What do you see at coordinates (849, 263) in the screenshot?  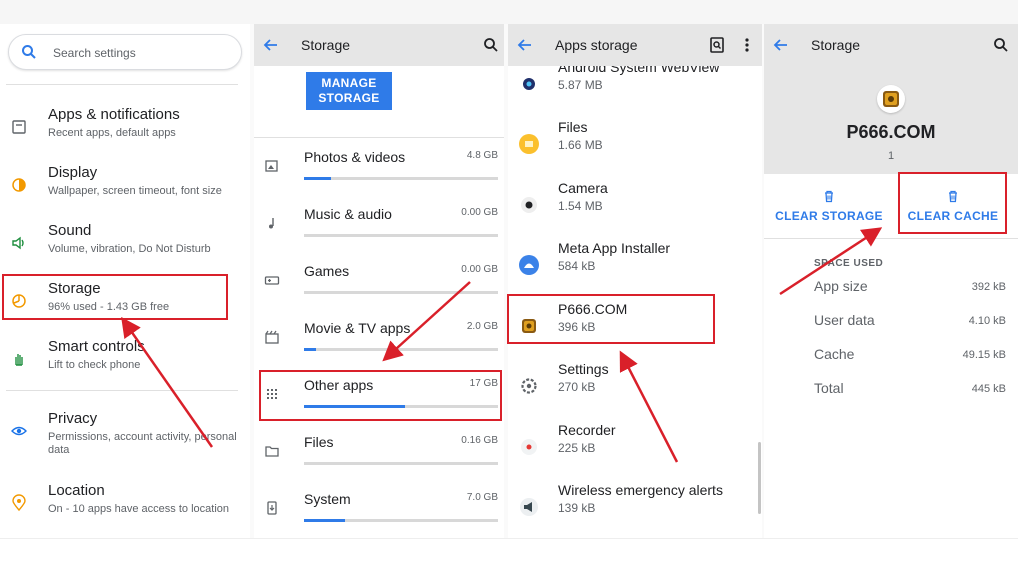 I see `space-used-heading: SPACE USED` at bounding box center [849, 263].